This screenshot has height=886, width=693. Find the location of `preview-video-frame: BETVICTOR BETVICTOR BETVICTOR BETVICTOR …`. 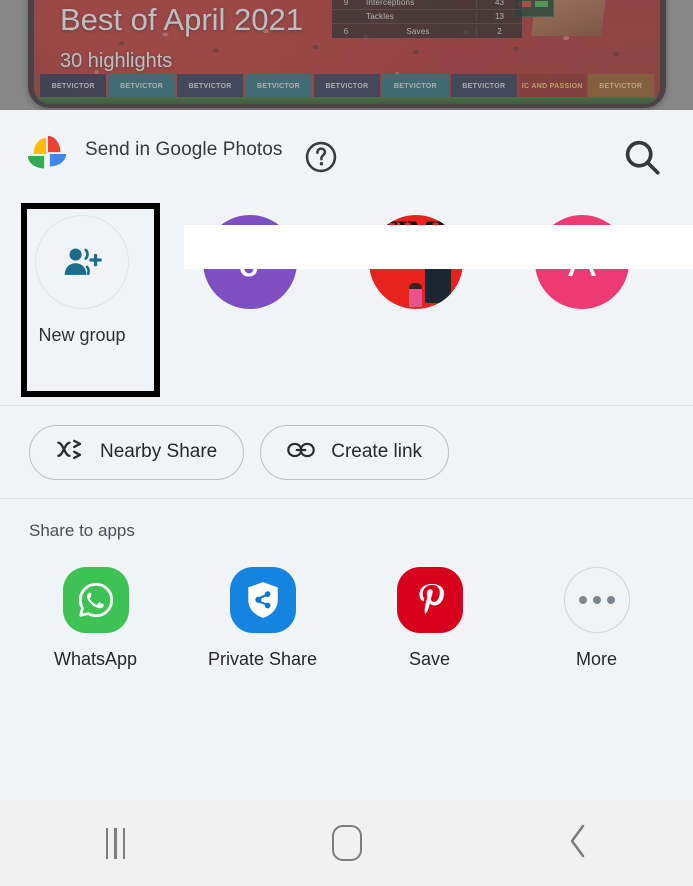

preview-video-frame: BETVICTOR BETVICTOR BETVICTOR BETVICTOR … is located at coordinates (347, 52).